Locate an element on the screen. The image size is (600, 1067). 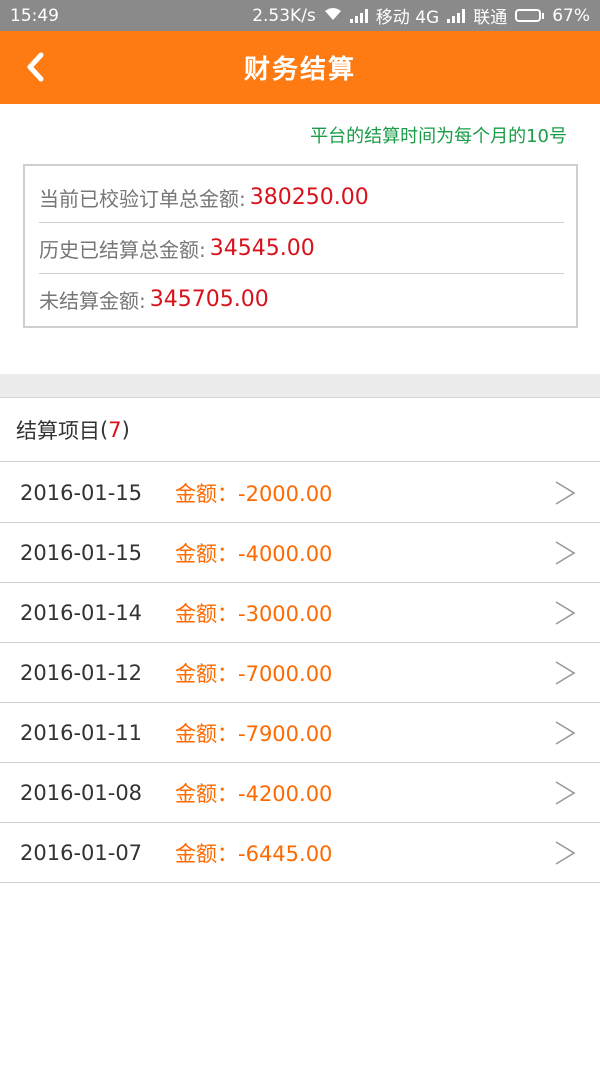
settlement-notice: 平台的结算时间为每个月的10号 is located at coordinates (438, 136).